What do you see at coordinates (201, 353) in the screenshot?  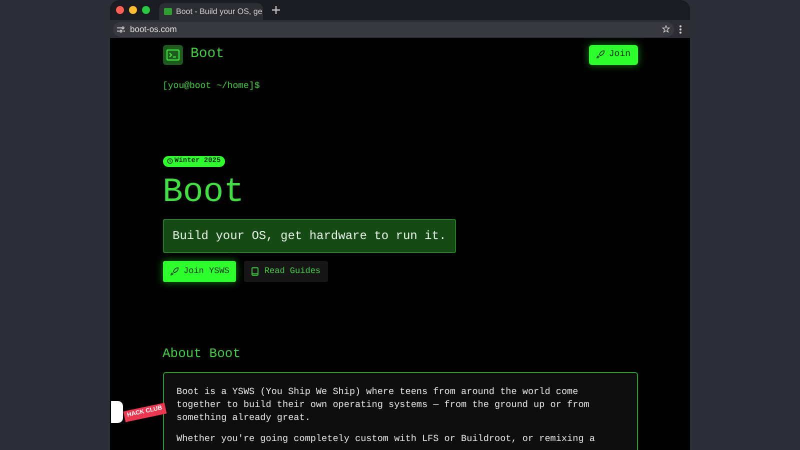 I see `section-heading: About Boot` at bounding box center [201, 353].